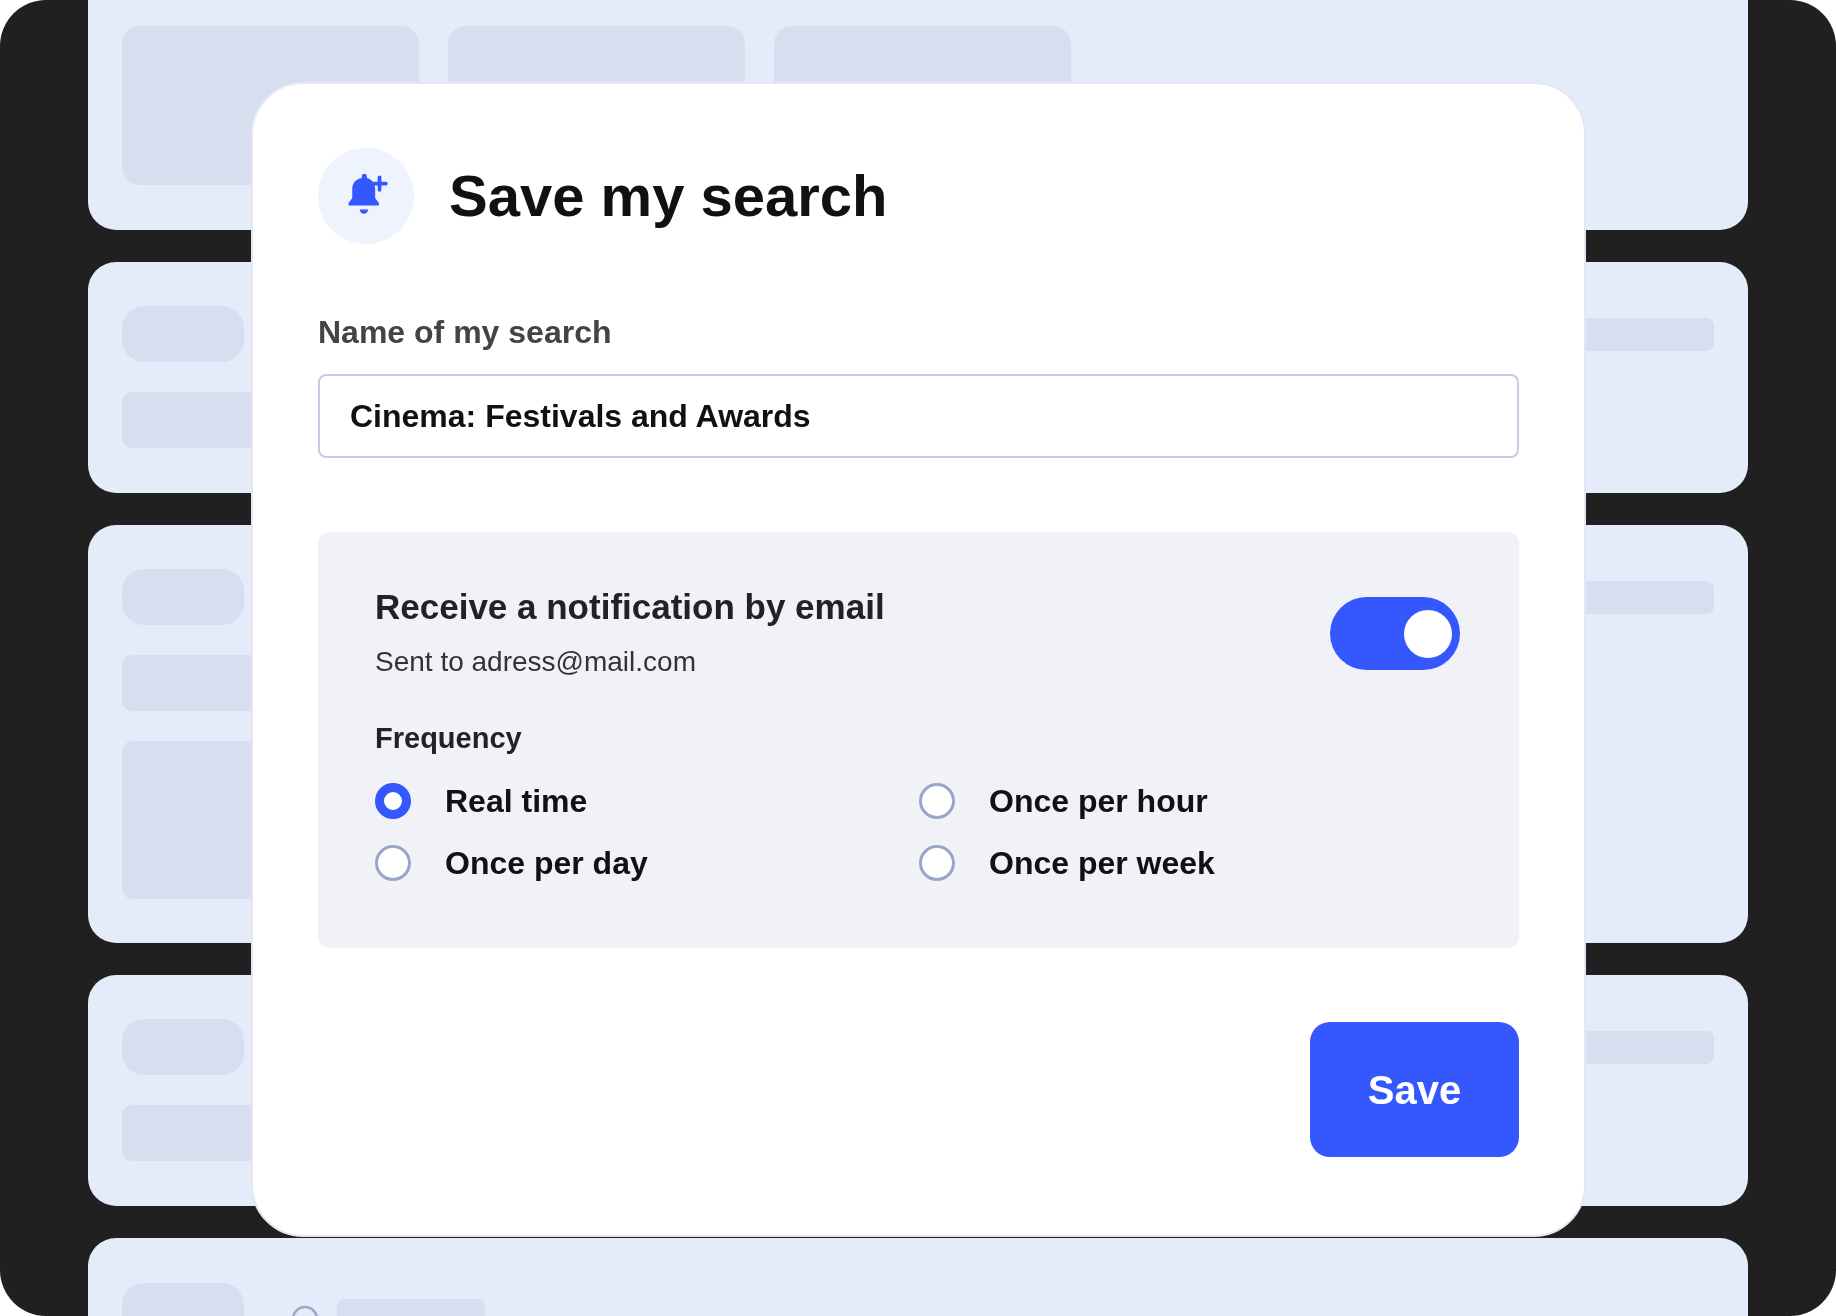 The height and width of the screenshot is (1316, 1836). Describe the element at coordinates (536, 662) in the screenshot. I see `notification-subtitle: Sent to adress@mail.com` at that location.